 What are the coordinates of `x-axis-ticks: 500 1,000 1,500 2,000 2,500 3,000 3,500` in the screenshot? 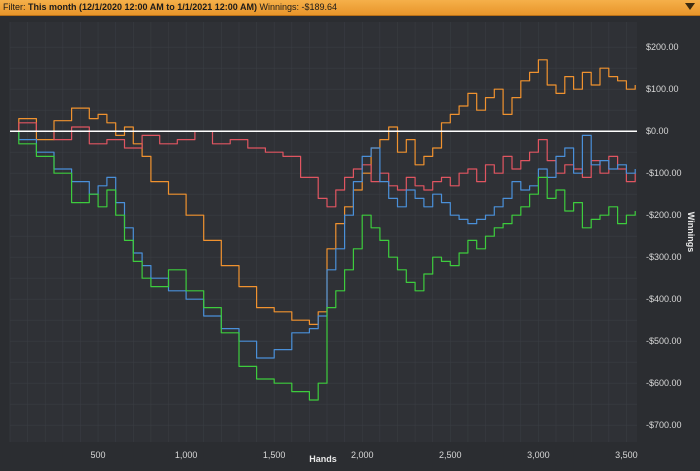 It's located at (364, 455).